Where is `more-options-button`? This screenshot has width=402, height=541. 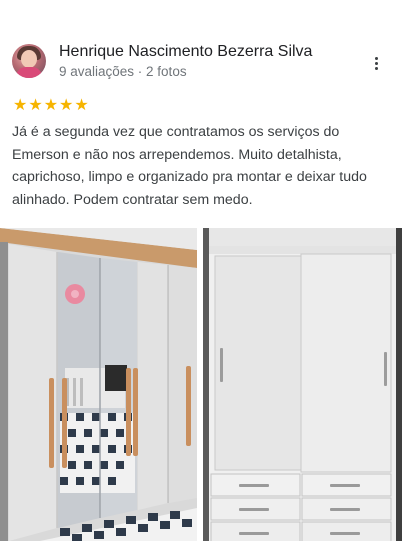
more-options-button is located at coordinates (376, 64).